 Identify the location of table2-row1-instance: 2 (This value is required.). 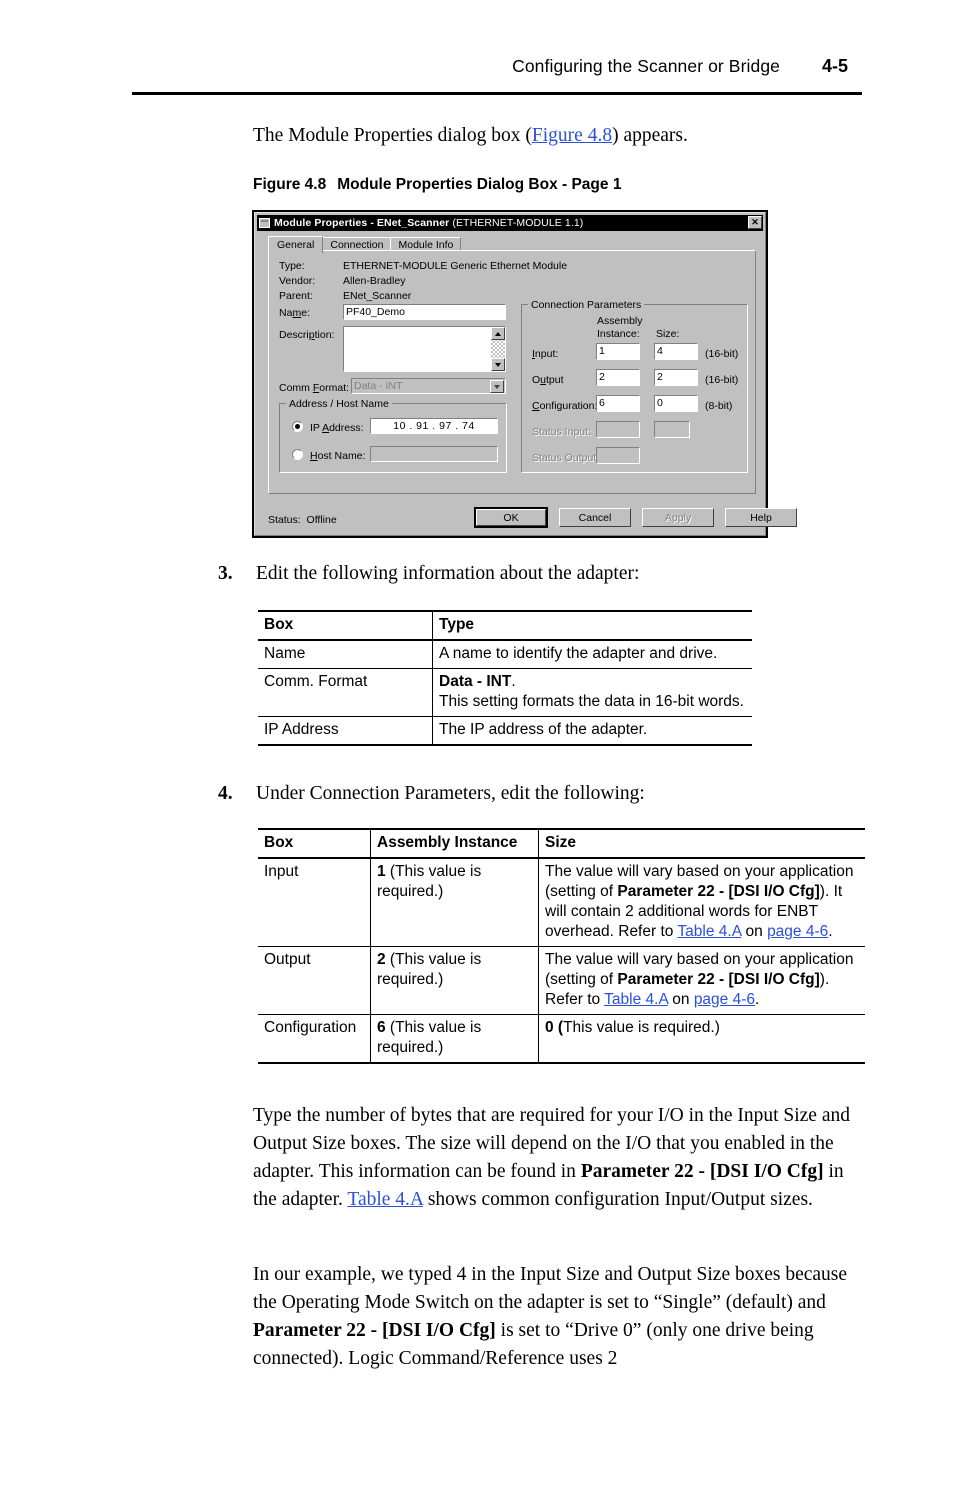
(454, 980).